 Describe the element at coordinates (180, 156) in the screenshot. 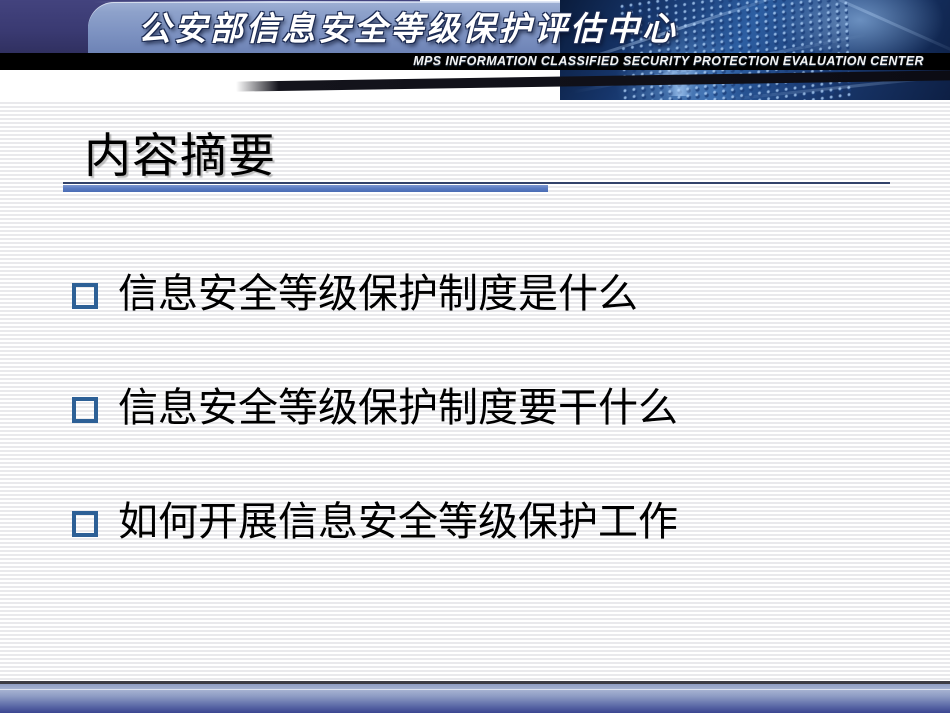

I see `page-title: 内容摘要` at that location.